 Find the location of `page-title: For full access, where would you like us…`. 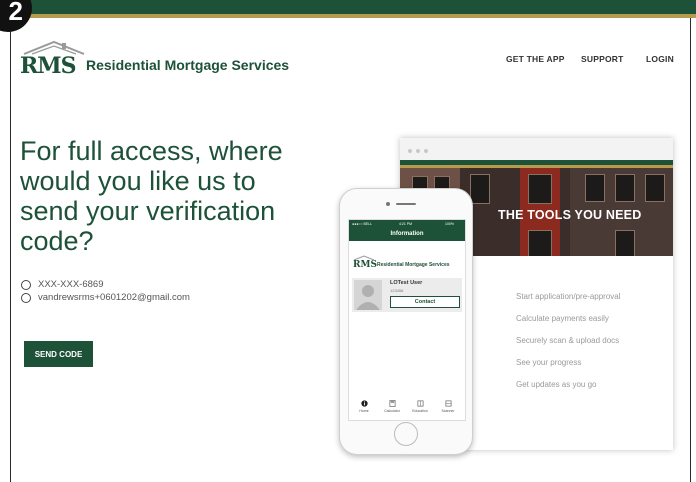

page-title: For full access, where would you like us… is located at coordinates (151, 196).